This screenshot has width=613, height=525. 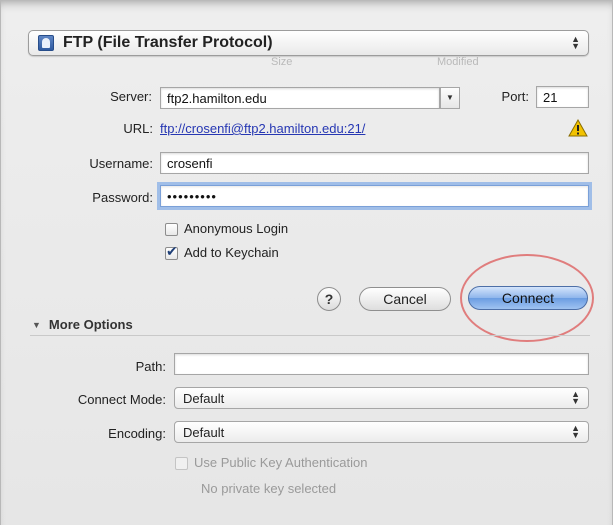 What do you see at coordinates (405, 299) in the screenshot?
I see `cancel-button: Cancel` at bounding box center [405, 299].